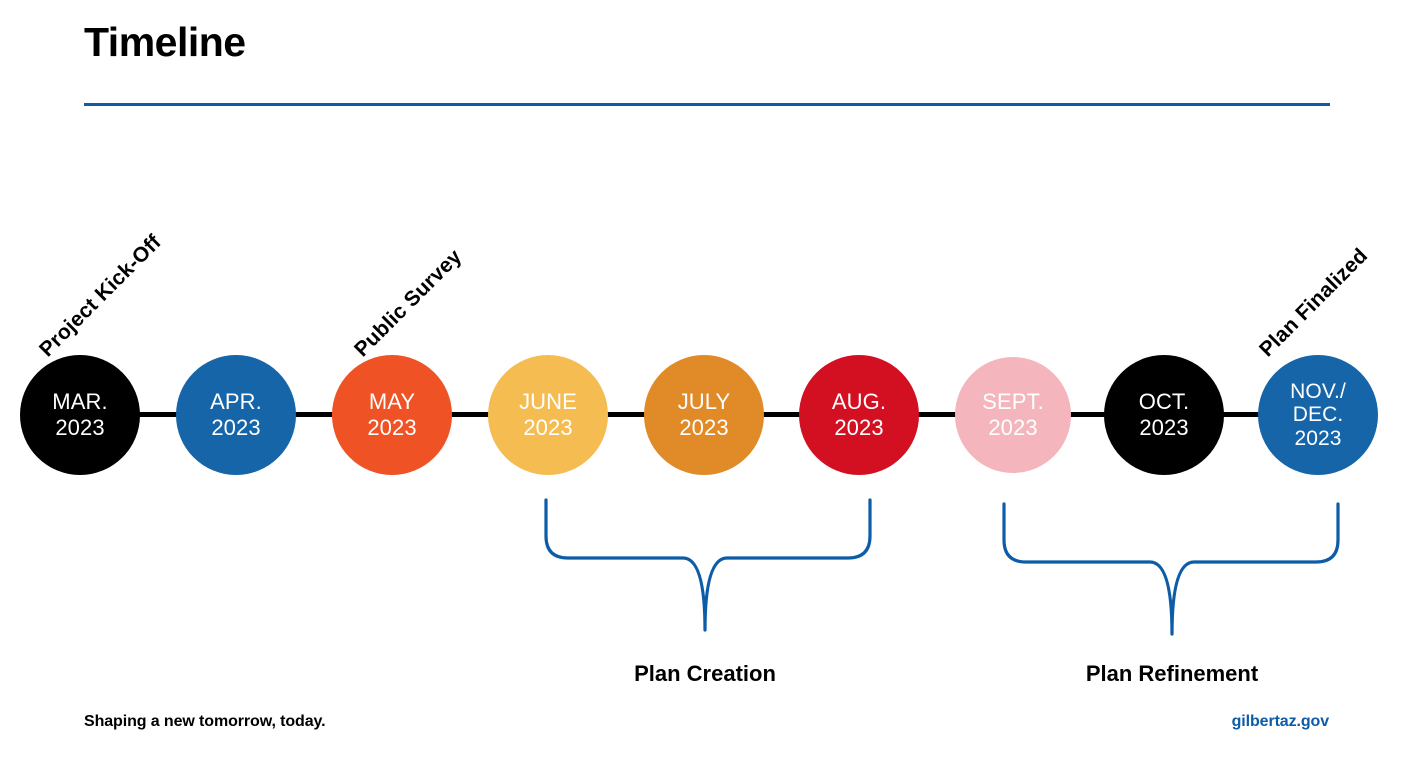  What do you see at coordinates (1172, 673) in the screenshot?
I see `phase-caption-plan-refinement: Plan Refinement` at bounding box center [1172, 673].